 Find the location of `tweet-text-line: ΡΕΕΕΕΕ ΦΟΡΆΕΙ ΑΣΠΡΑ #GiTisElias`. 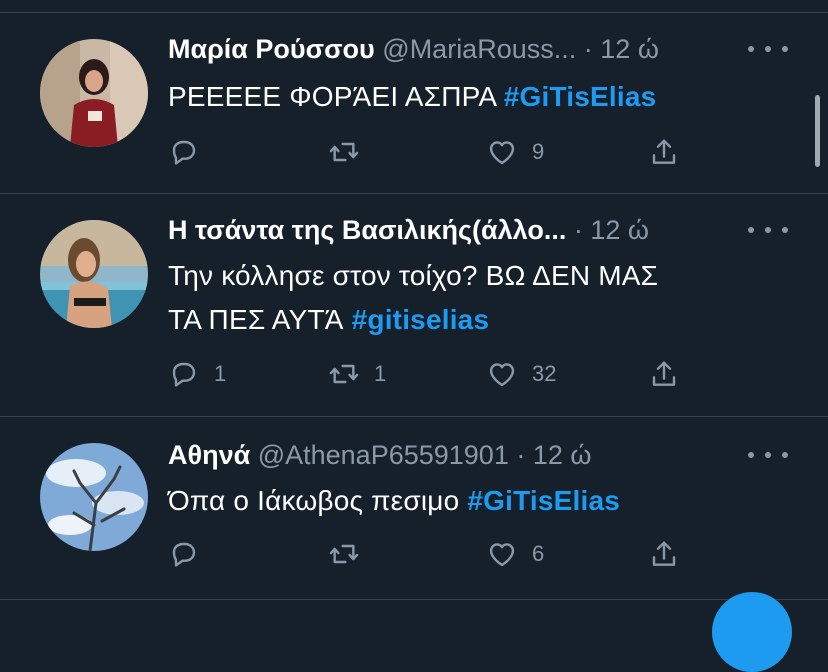

tweet-text-line: ΡΕΕΕΕΕ ΦΟΡΆΕΙ ΑΣΠΡΑ #GiTisElias is located at coordinates (478, 97).